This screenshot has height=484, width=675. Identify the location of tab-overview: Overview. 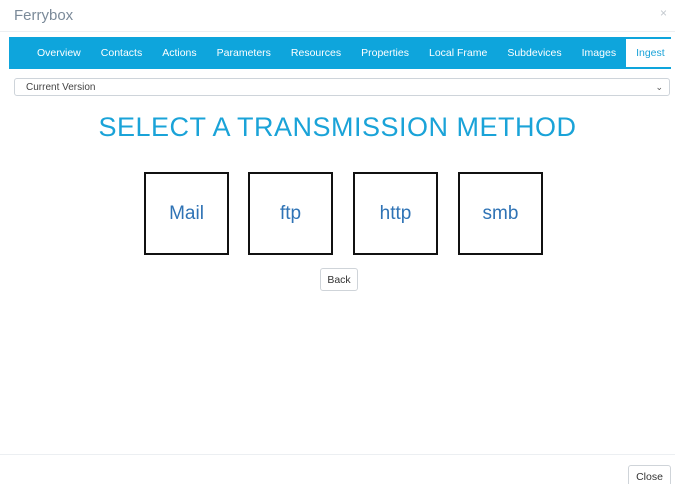
(59, 53).